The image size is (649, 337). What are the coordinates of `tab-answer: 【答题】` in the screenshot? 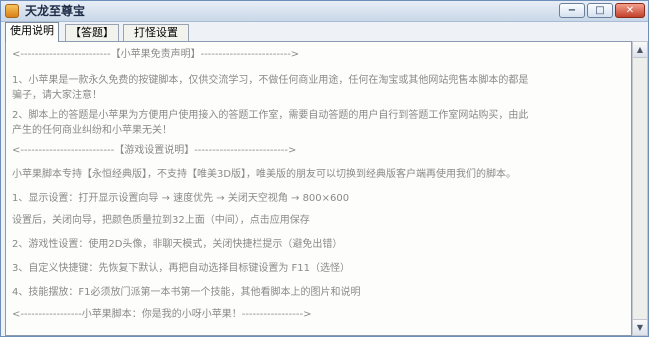 It's located at (92, 32).